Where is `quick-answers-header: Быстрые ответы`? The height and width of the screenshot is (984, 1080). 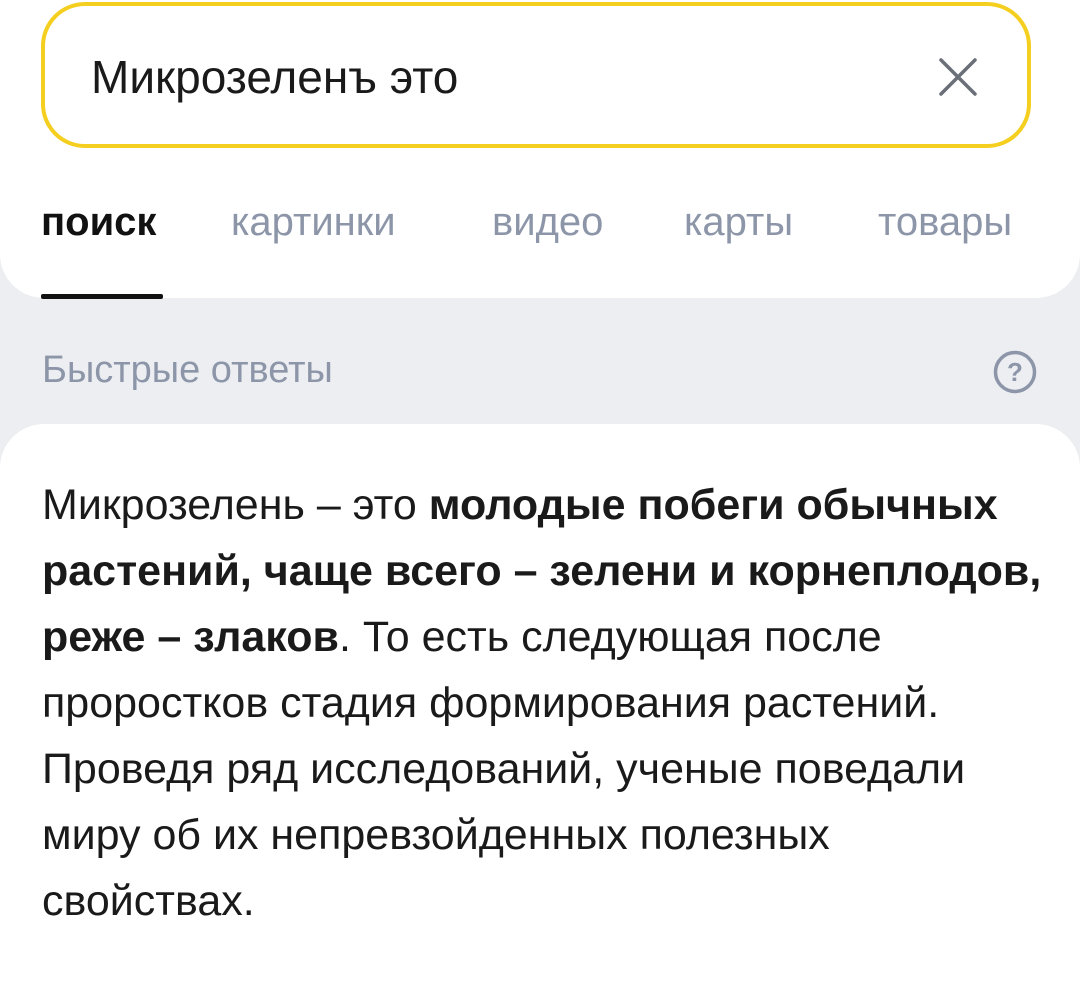
quick-answers-header: Быстрые ответы is located at coordinates (187, 370).